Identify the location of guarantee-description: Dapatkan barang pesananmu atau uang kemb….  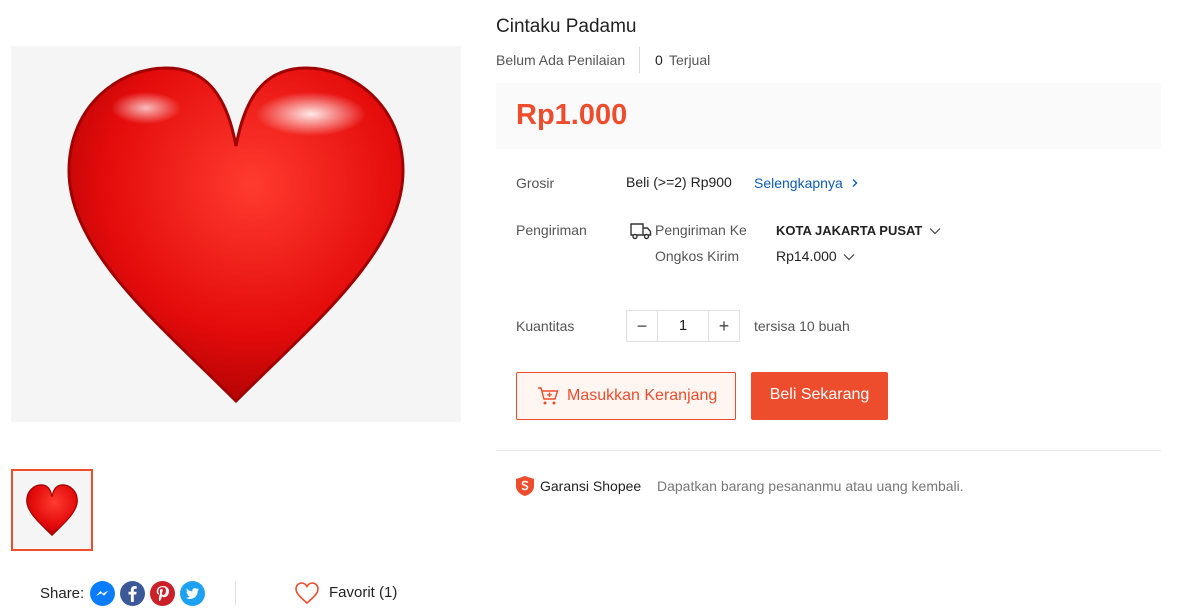
(810, 486).